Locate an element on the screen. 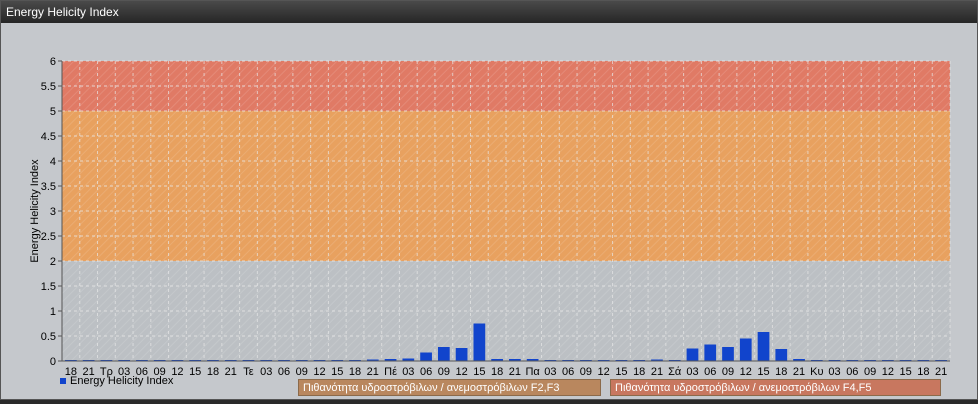 The width and height of the screenshot is (978, 404). y-tick-label: 2 is located at coordinates (53, 262).